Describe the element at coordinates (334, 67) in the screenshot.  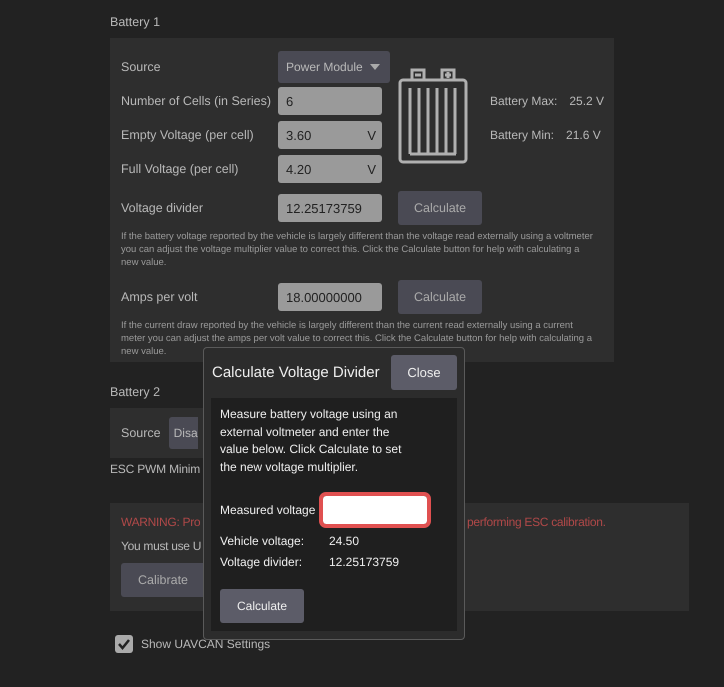
I see `source-dropdown: Power Module` at that location.